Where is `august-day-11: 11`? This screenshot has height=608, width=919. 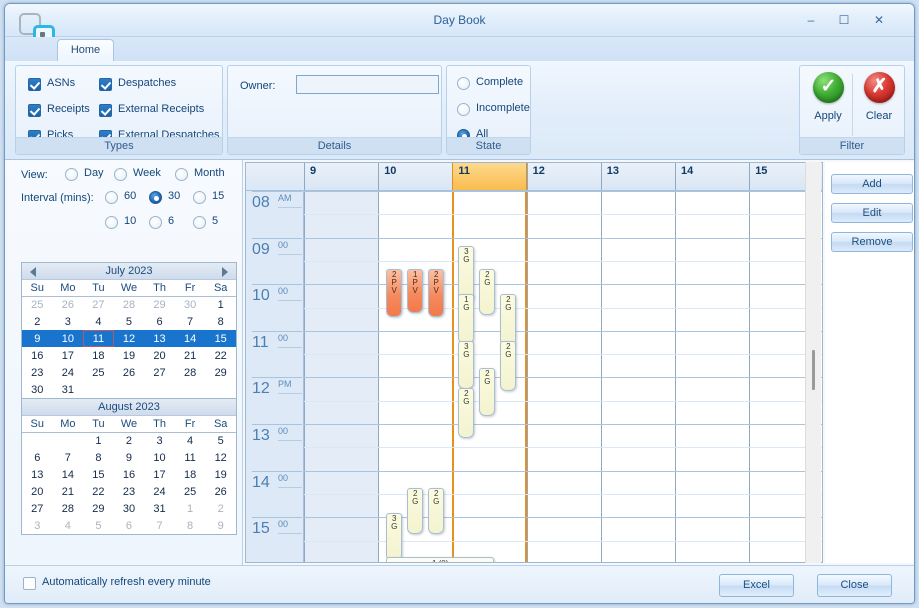 august-day-11: 11 is located at coordinates (190, 457).